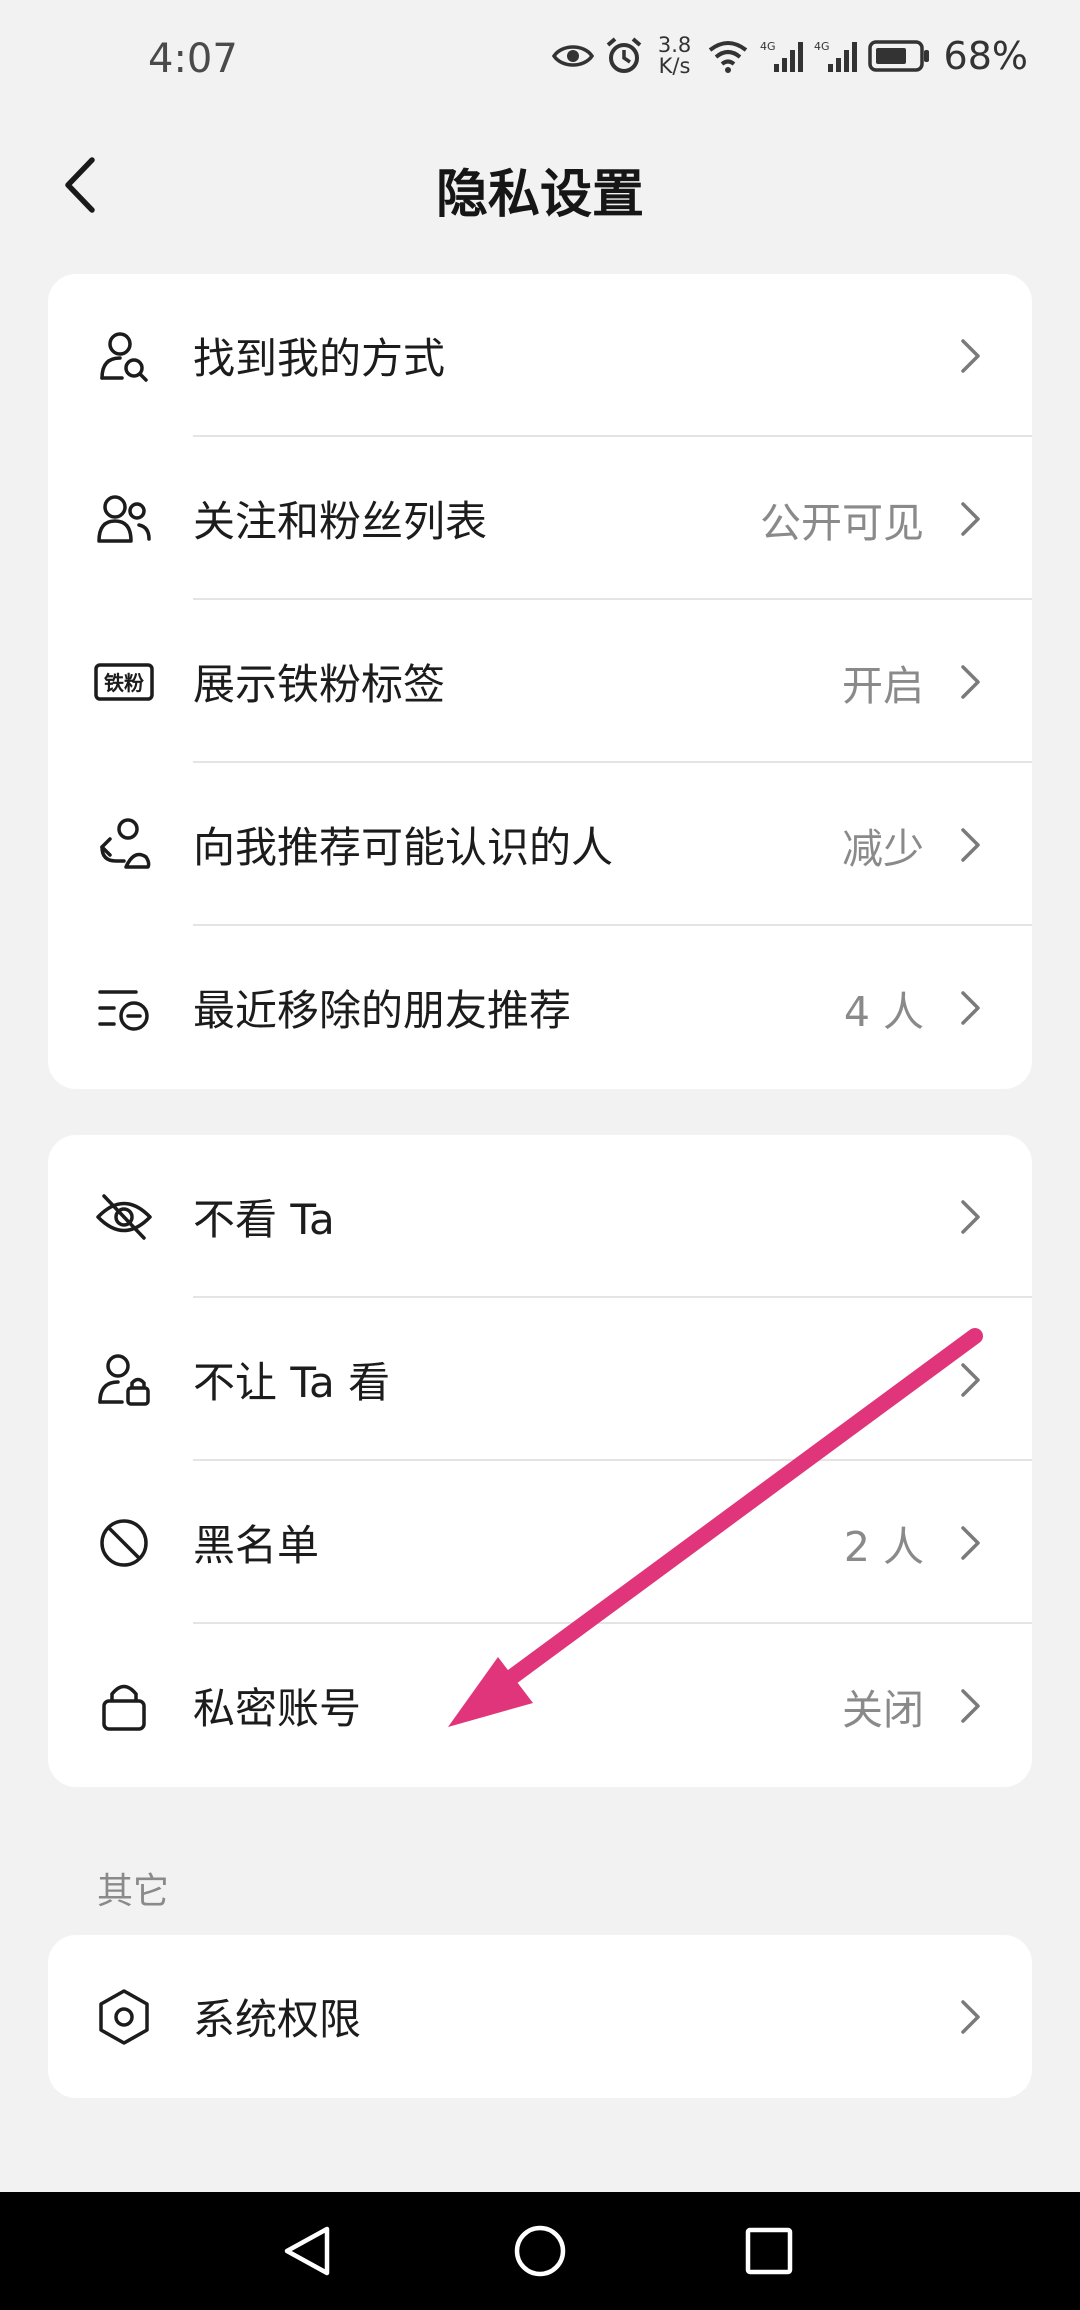  Describe the element at coordinates (124, 845) in the screenshot. I see `person-recommend-icon` at that location.